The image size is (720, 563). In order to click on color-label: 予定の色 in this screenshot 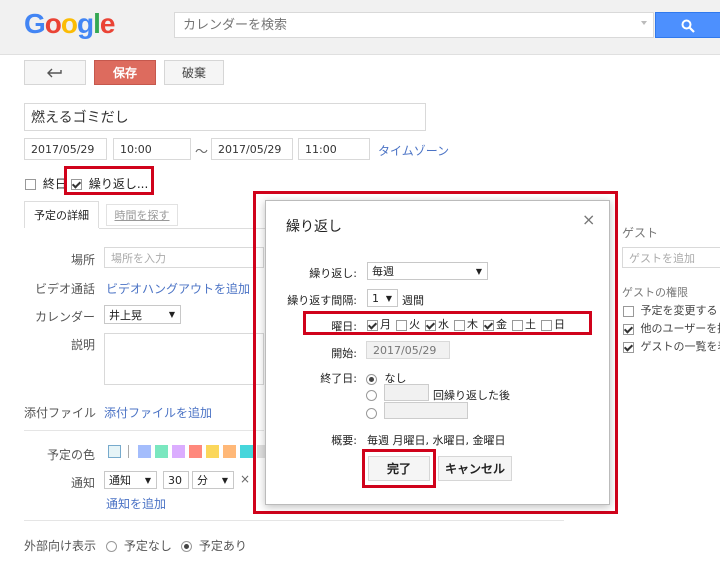, I will do `click(70, 455)`.